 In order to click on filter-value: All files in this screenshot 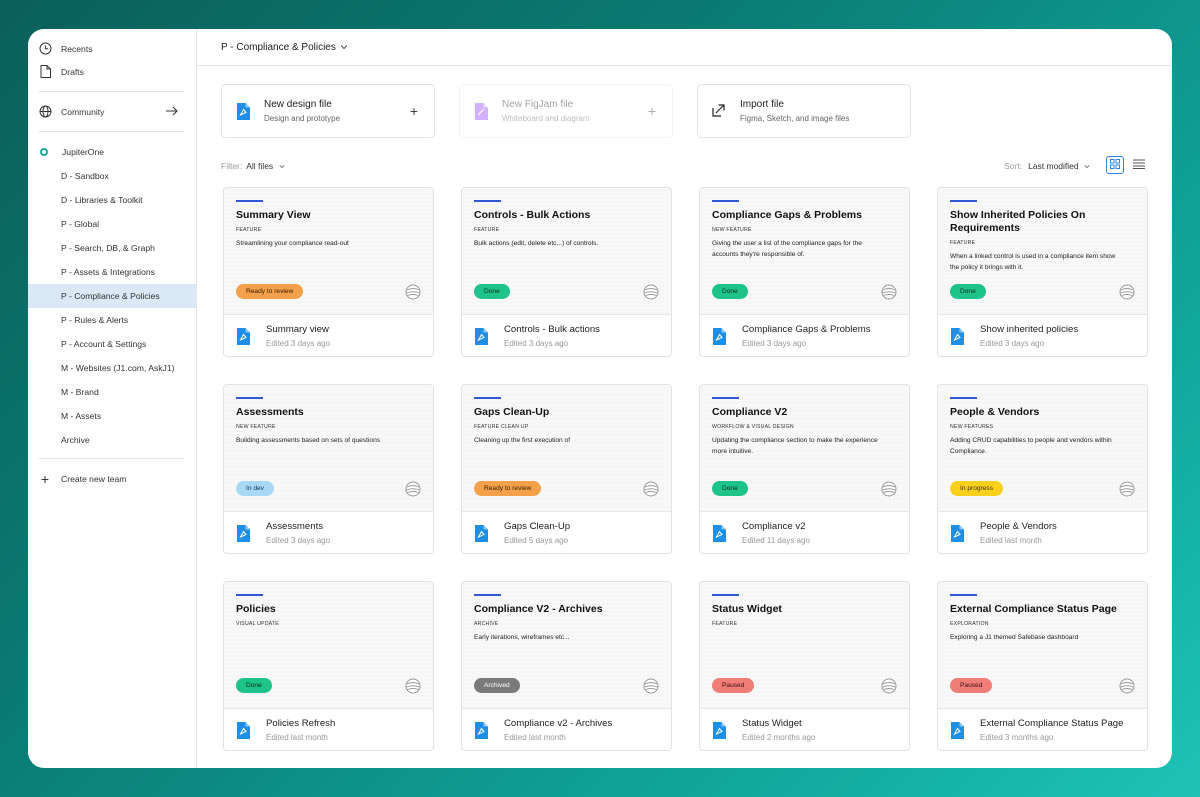, I will do `click(260, 166)`.